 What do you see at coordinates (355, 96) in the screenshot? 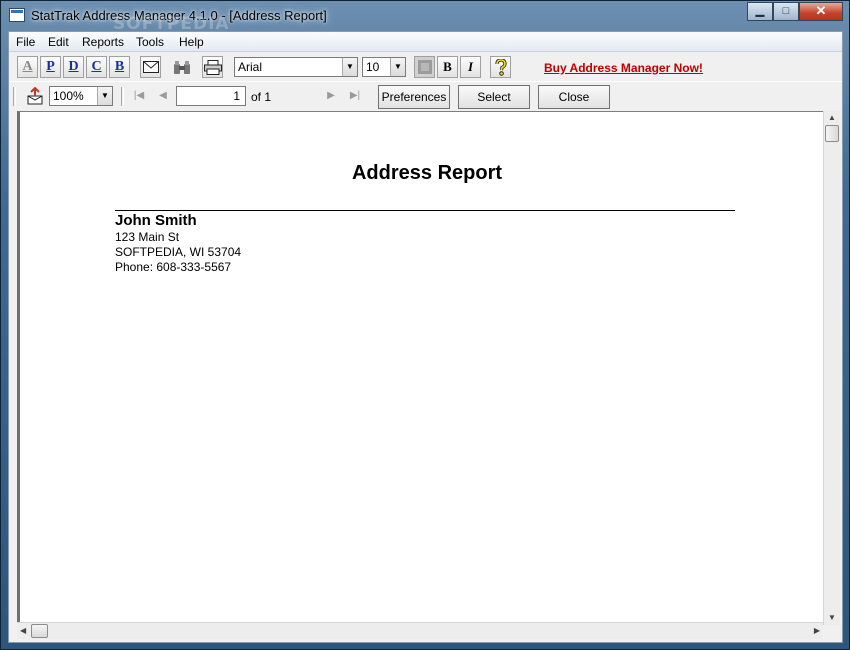
I see `last-page-icon: ▶|` at bounding box center [355, 96].